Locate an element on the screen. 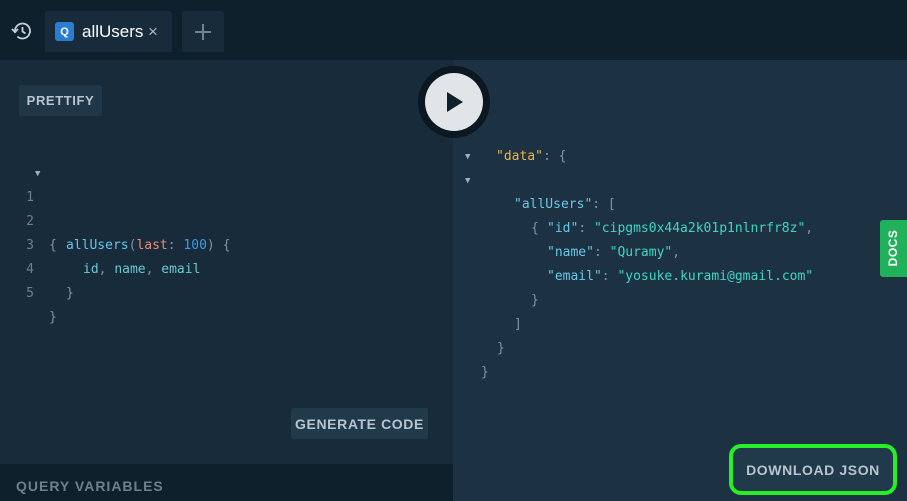 The image size is (907, 501). code-line: 2 allUsers(last: 100) { is located at coordinates (128, 233).